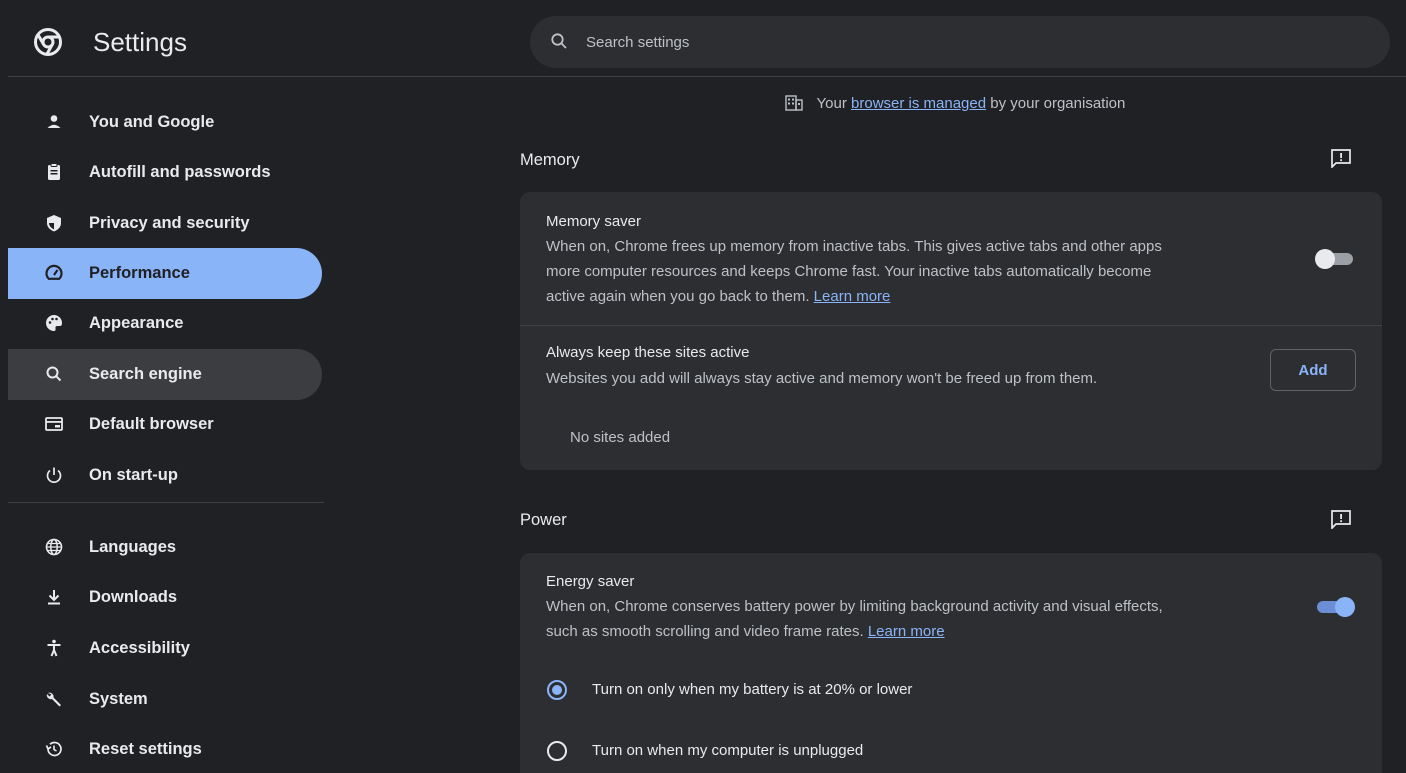  I want to click on sidebar-item-on-startup: On start-up, so click(165, 475).